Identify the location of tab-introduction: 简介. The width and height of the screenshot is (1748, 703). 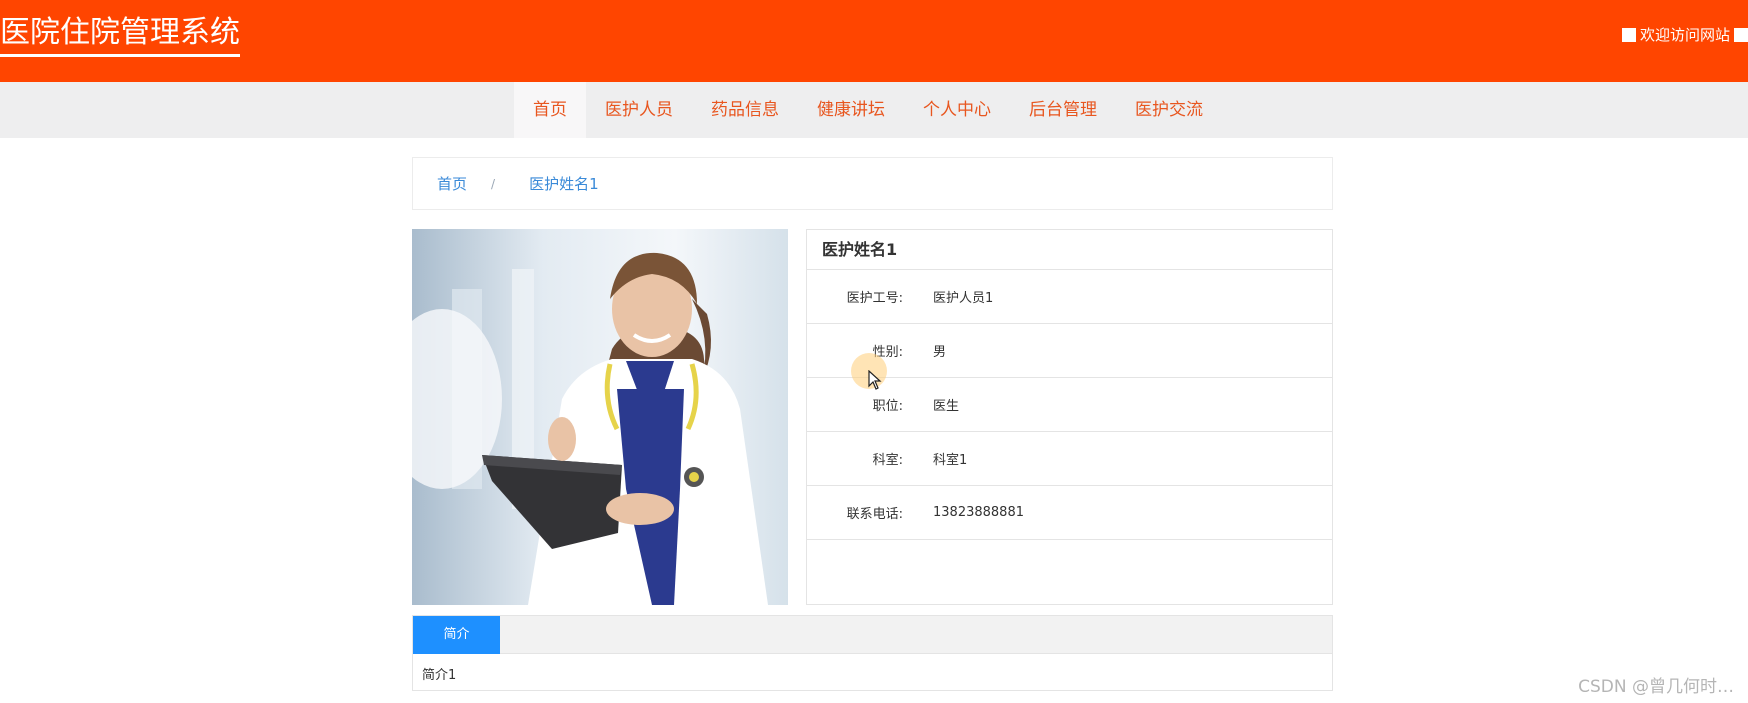
(456, 635).